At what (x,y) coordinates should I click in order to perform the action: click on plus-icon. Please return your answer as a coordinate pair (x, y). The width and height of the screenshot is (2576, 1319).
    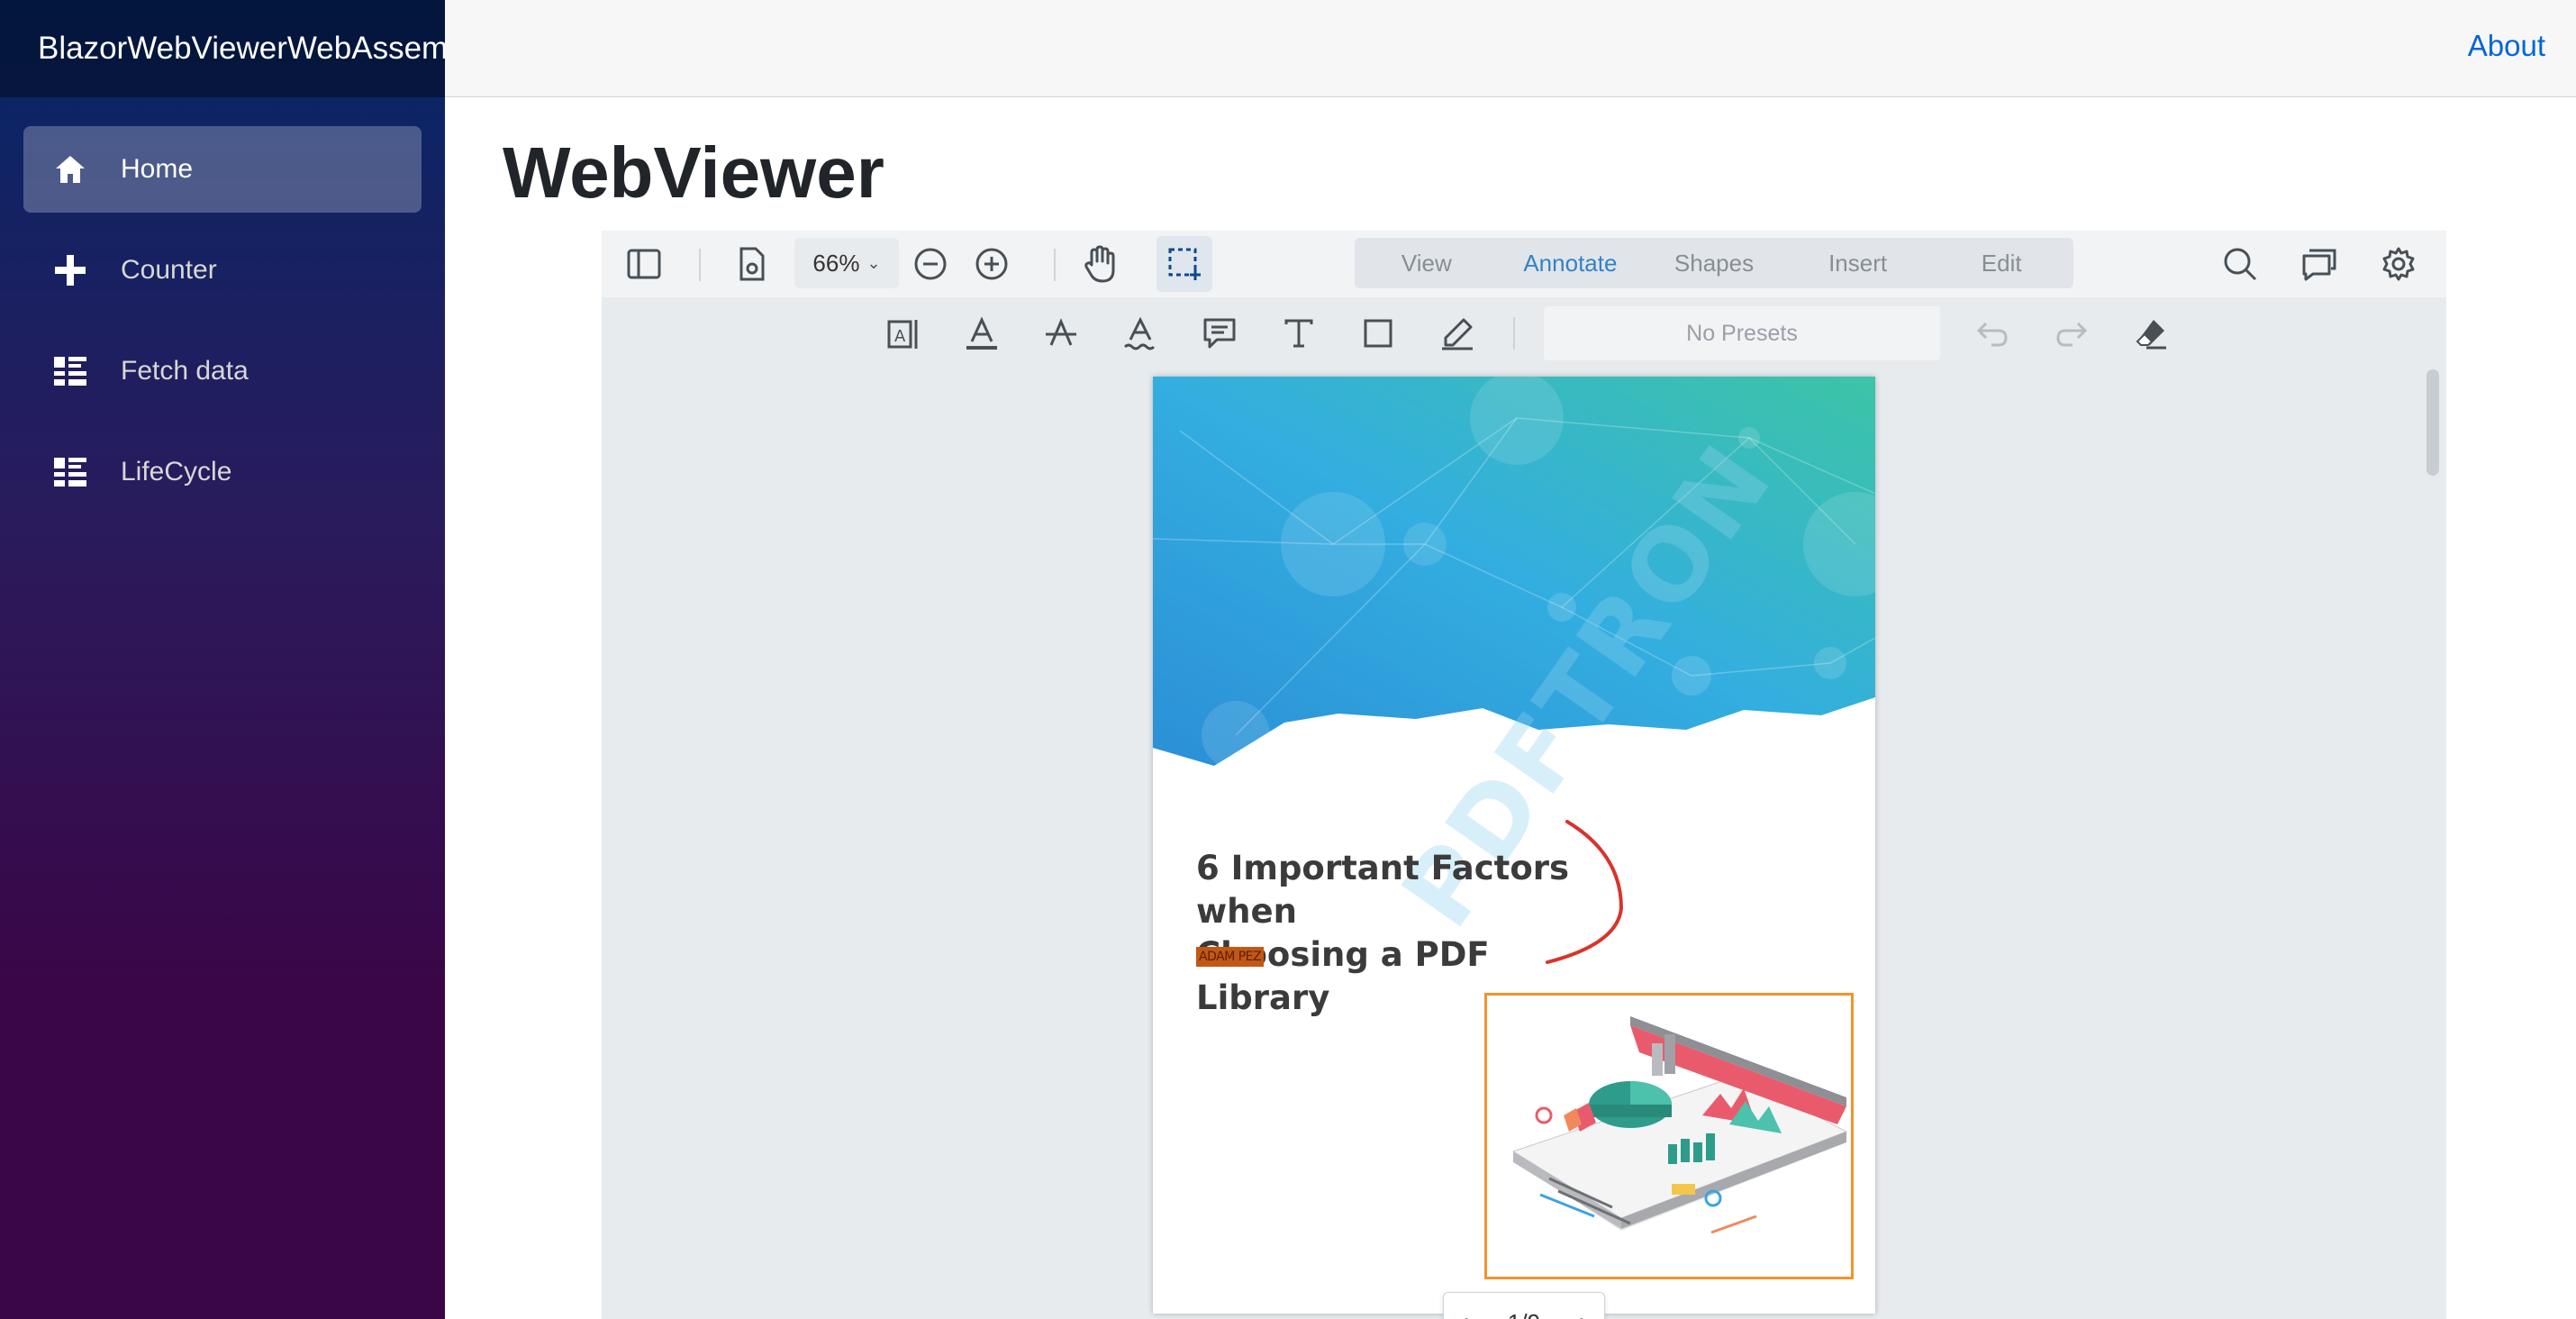
    Looking at the image, I should click on (70, 270).